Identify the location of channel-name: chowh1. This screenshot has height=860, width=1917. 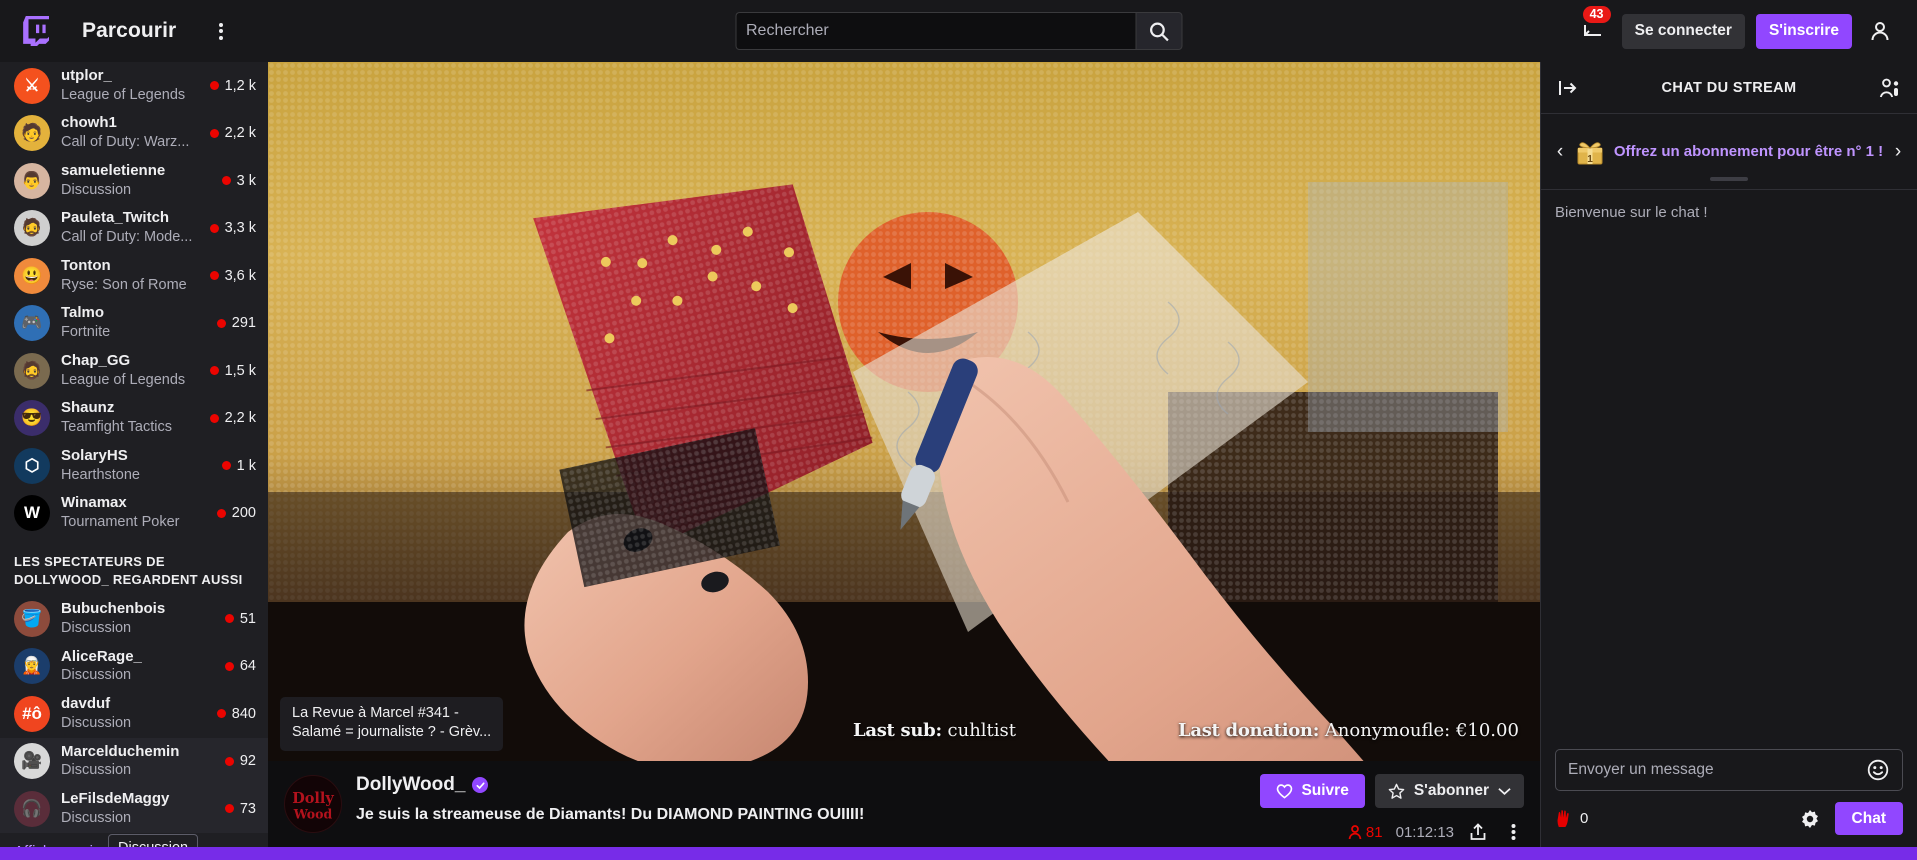
(89, 123).